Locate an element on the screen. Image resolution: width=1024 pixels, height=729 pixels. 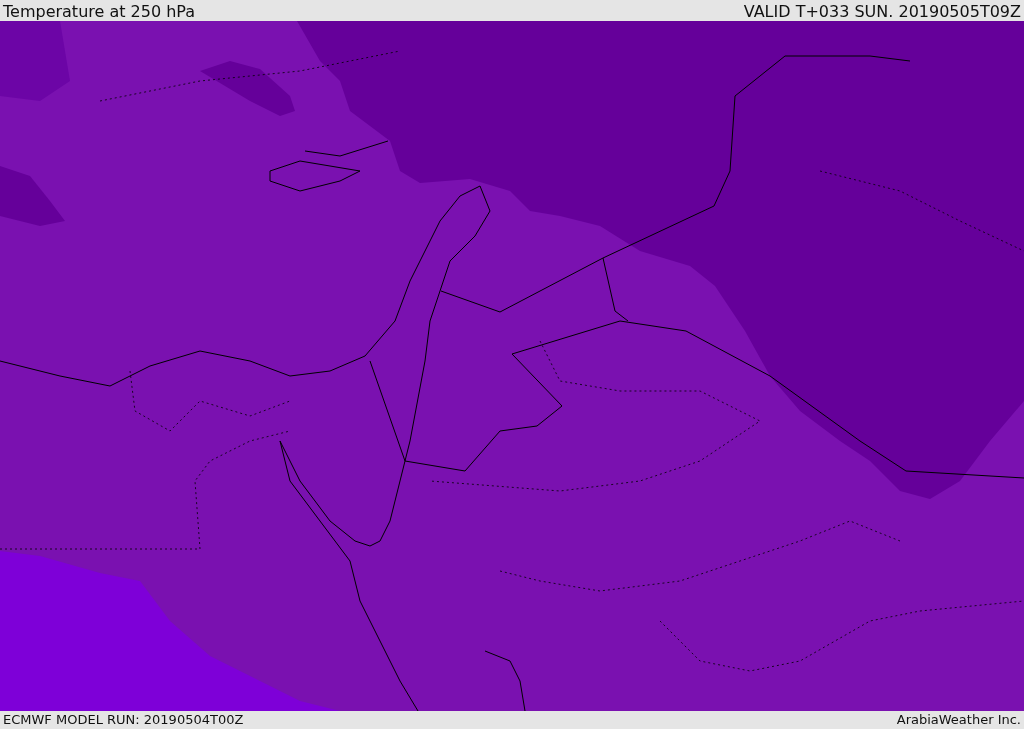
credit-label: ArabiaWeather Inc. is located at coordinates (958, 720).